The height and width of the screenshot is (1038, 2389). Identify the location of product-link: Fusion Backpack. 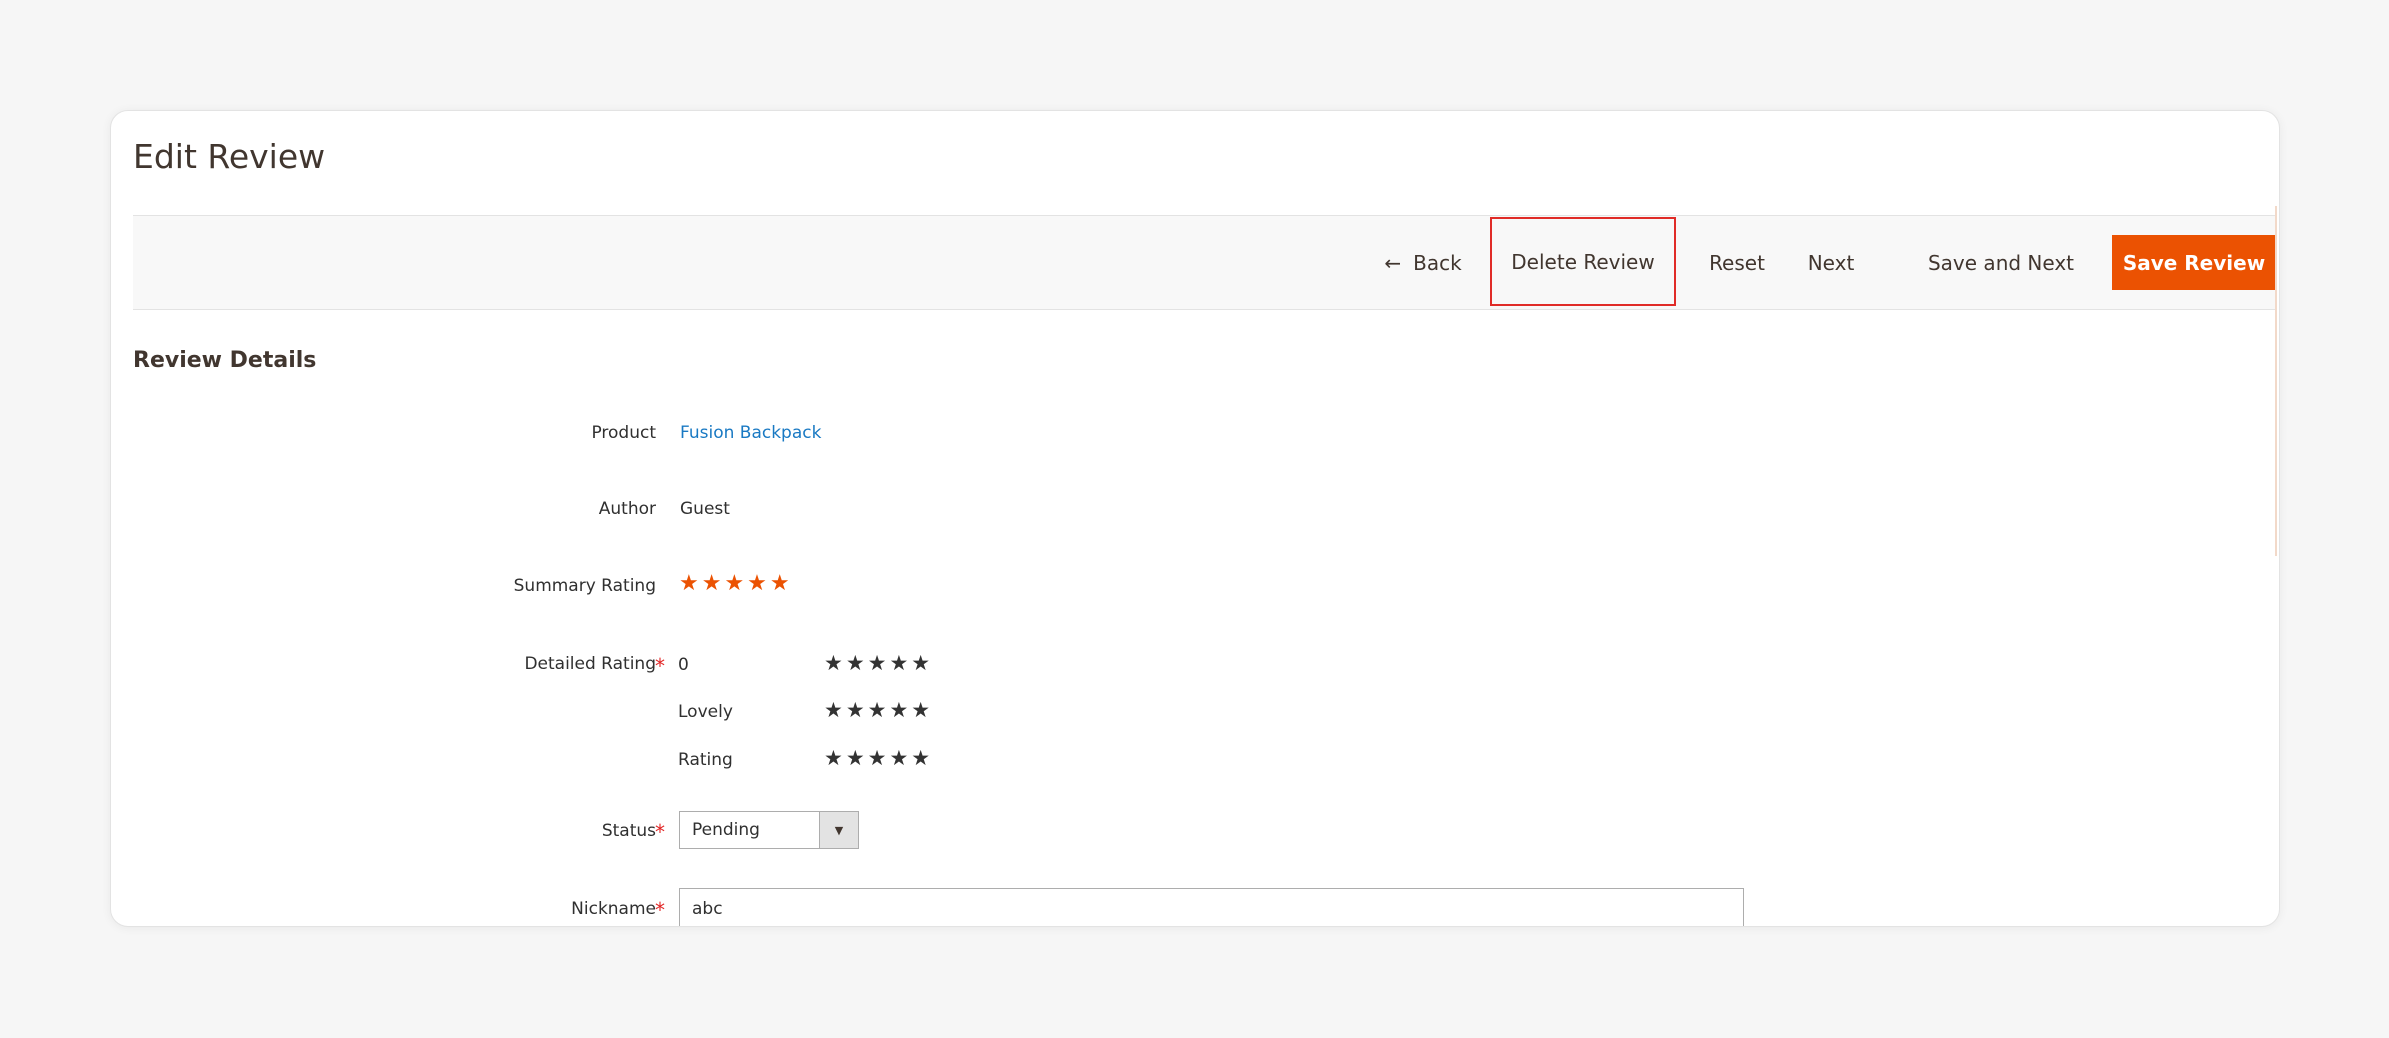
(750, 433).